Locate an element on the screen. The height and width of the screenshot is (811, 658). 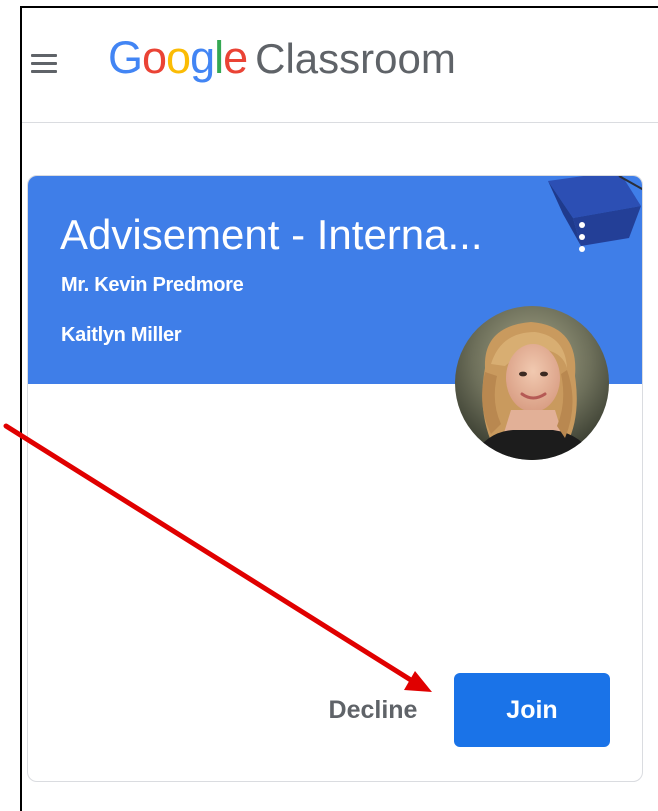
teacher-name: Mr. Kevin Predmore is located at coordinates (152, 285).